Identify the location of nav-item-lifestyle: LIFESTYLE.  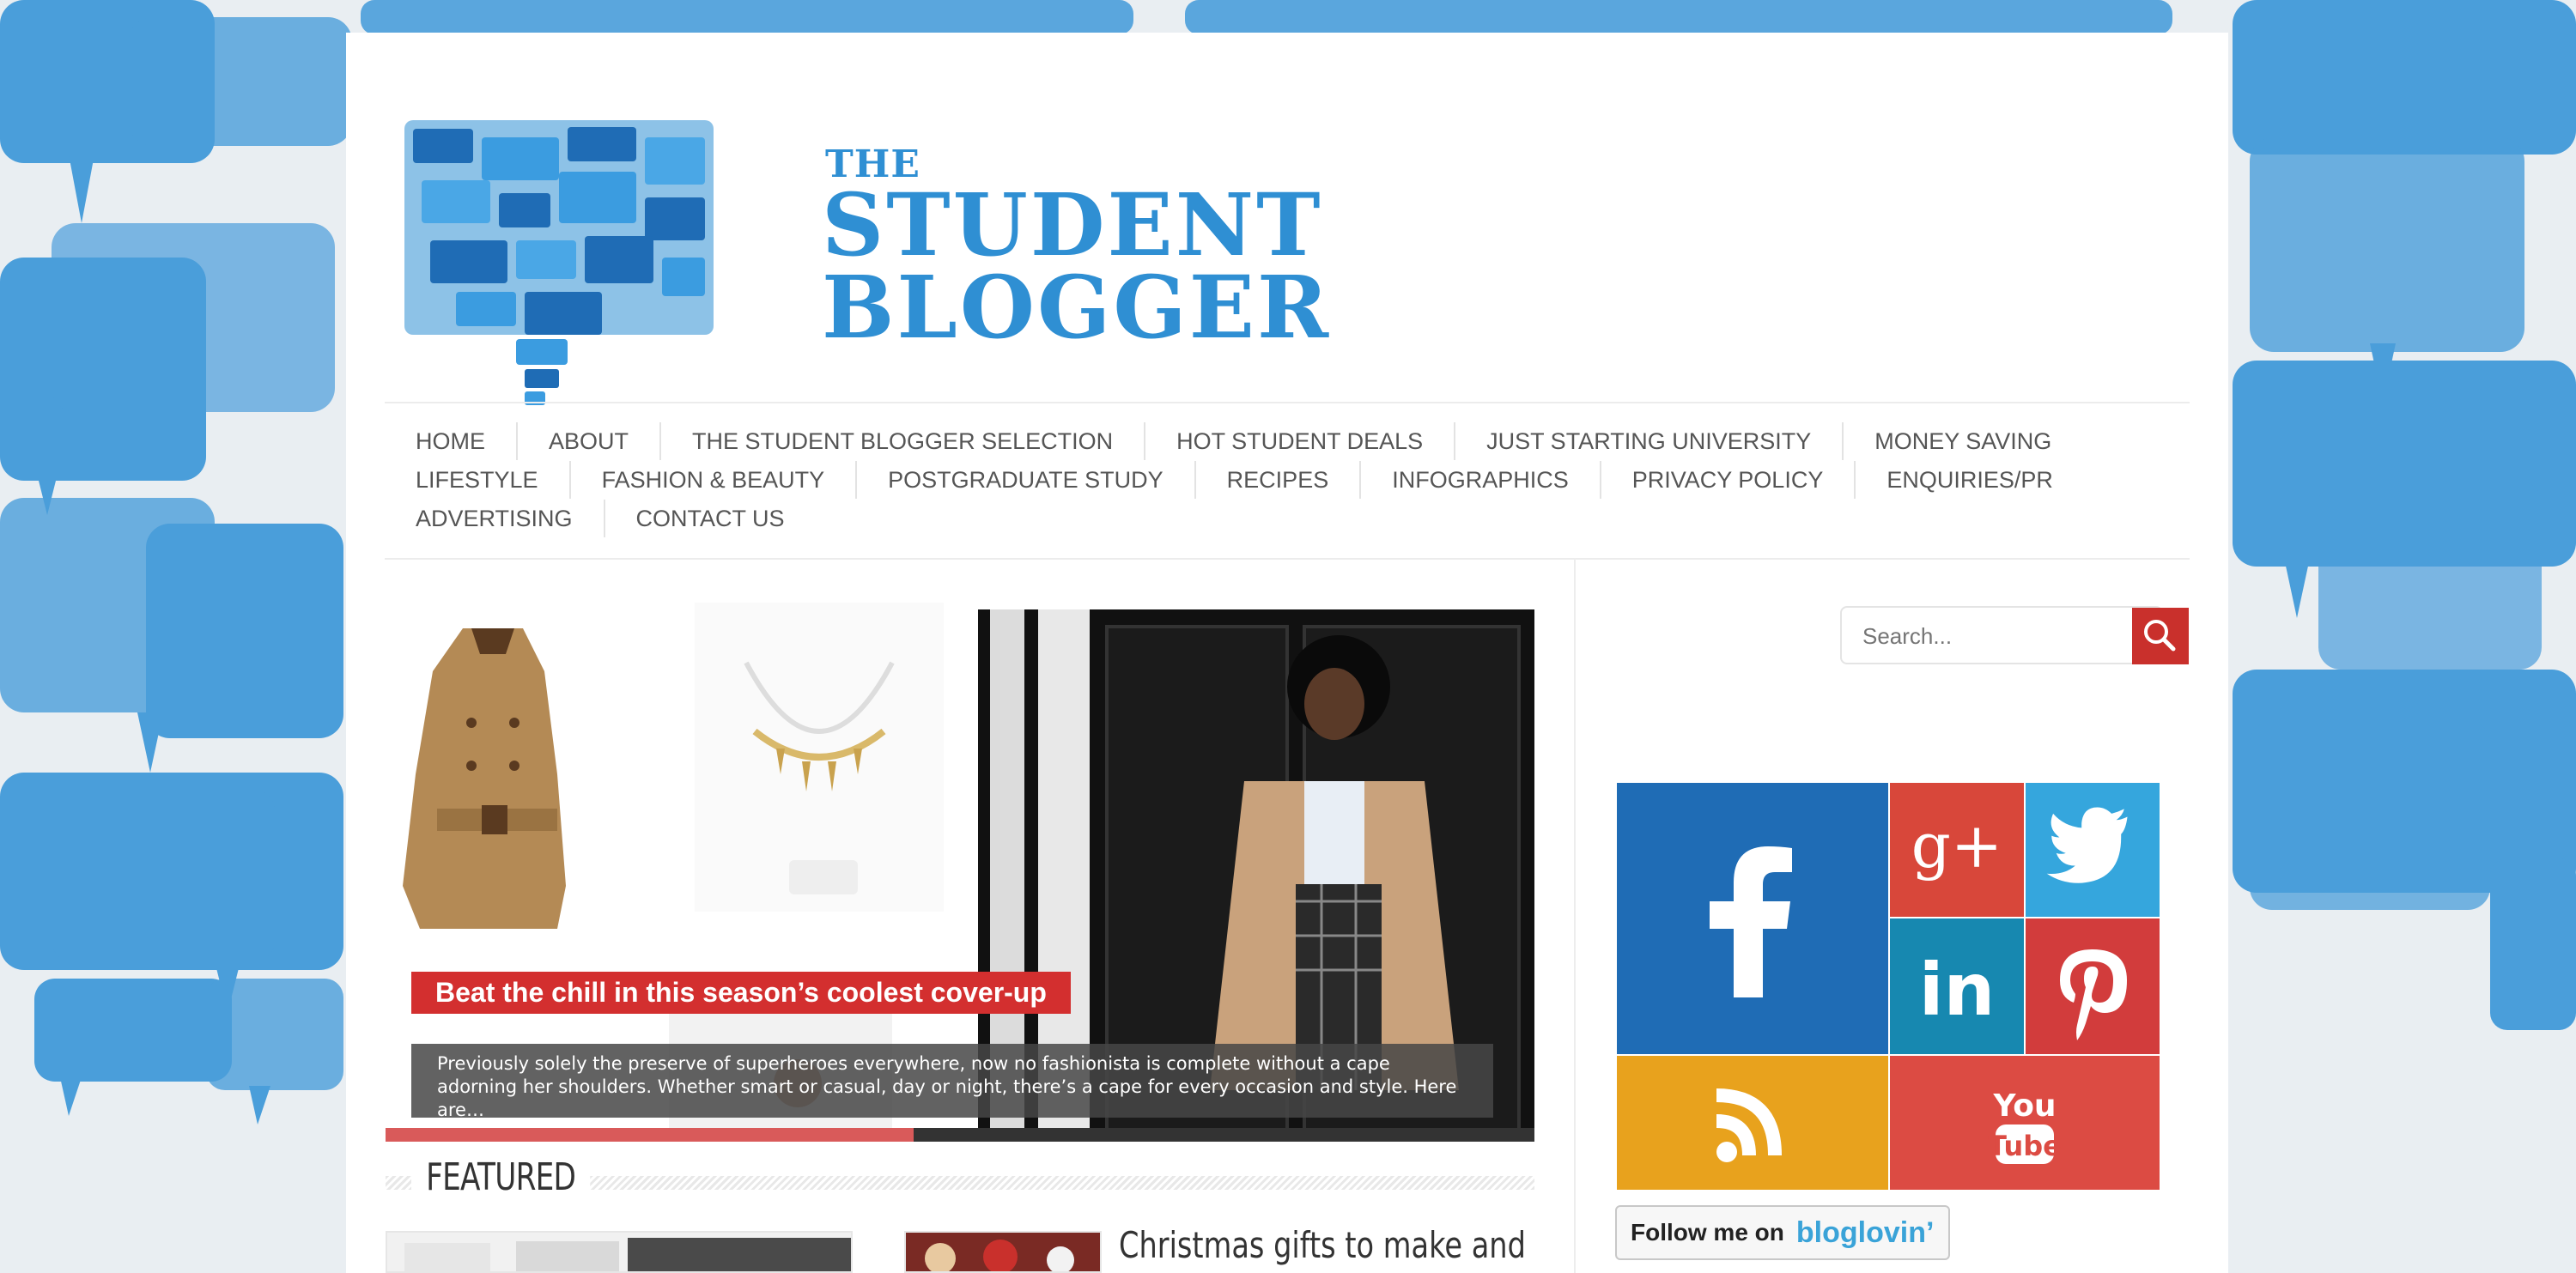
(477, 480).